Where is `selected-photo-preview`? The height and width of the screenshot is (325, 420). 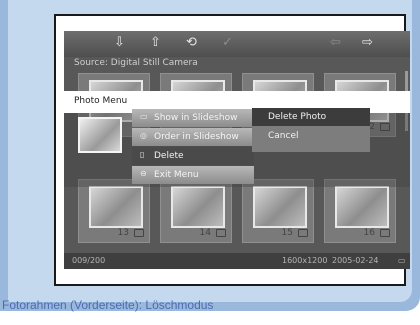 selected-photo-preview is located at coordinates (100, 135).